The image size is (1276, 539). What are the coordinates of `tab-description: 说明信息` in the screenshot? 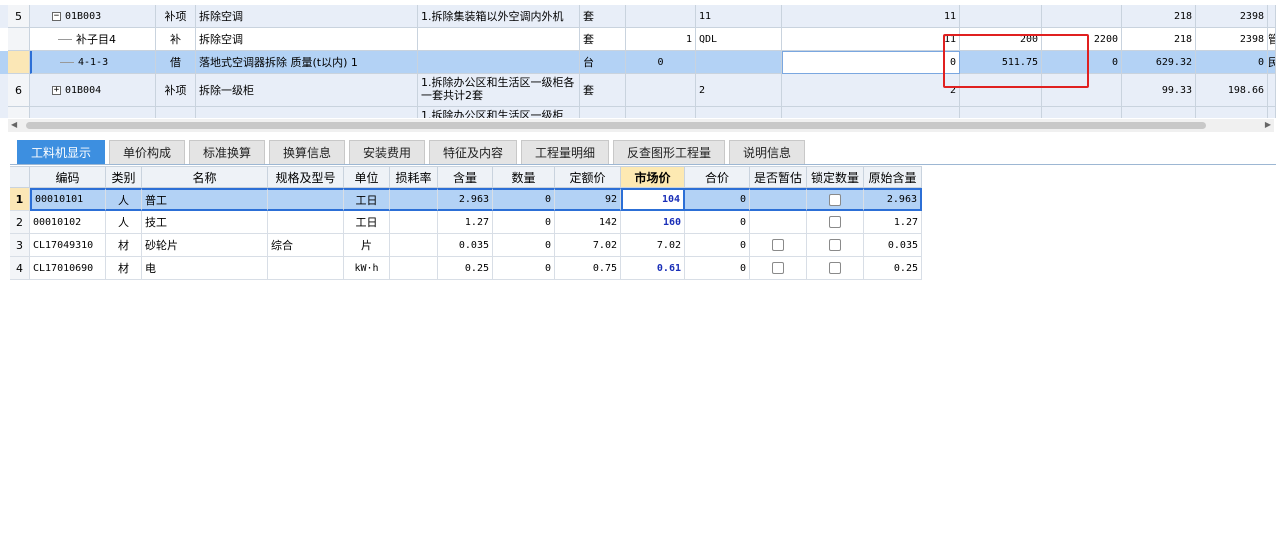 It's located at (767, 152).